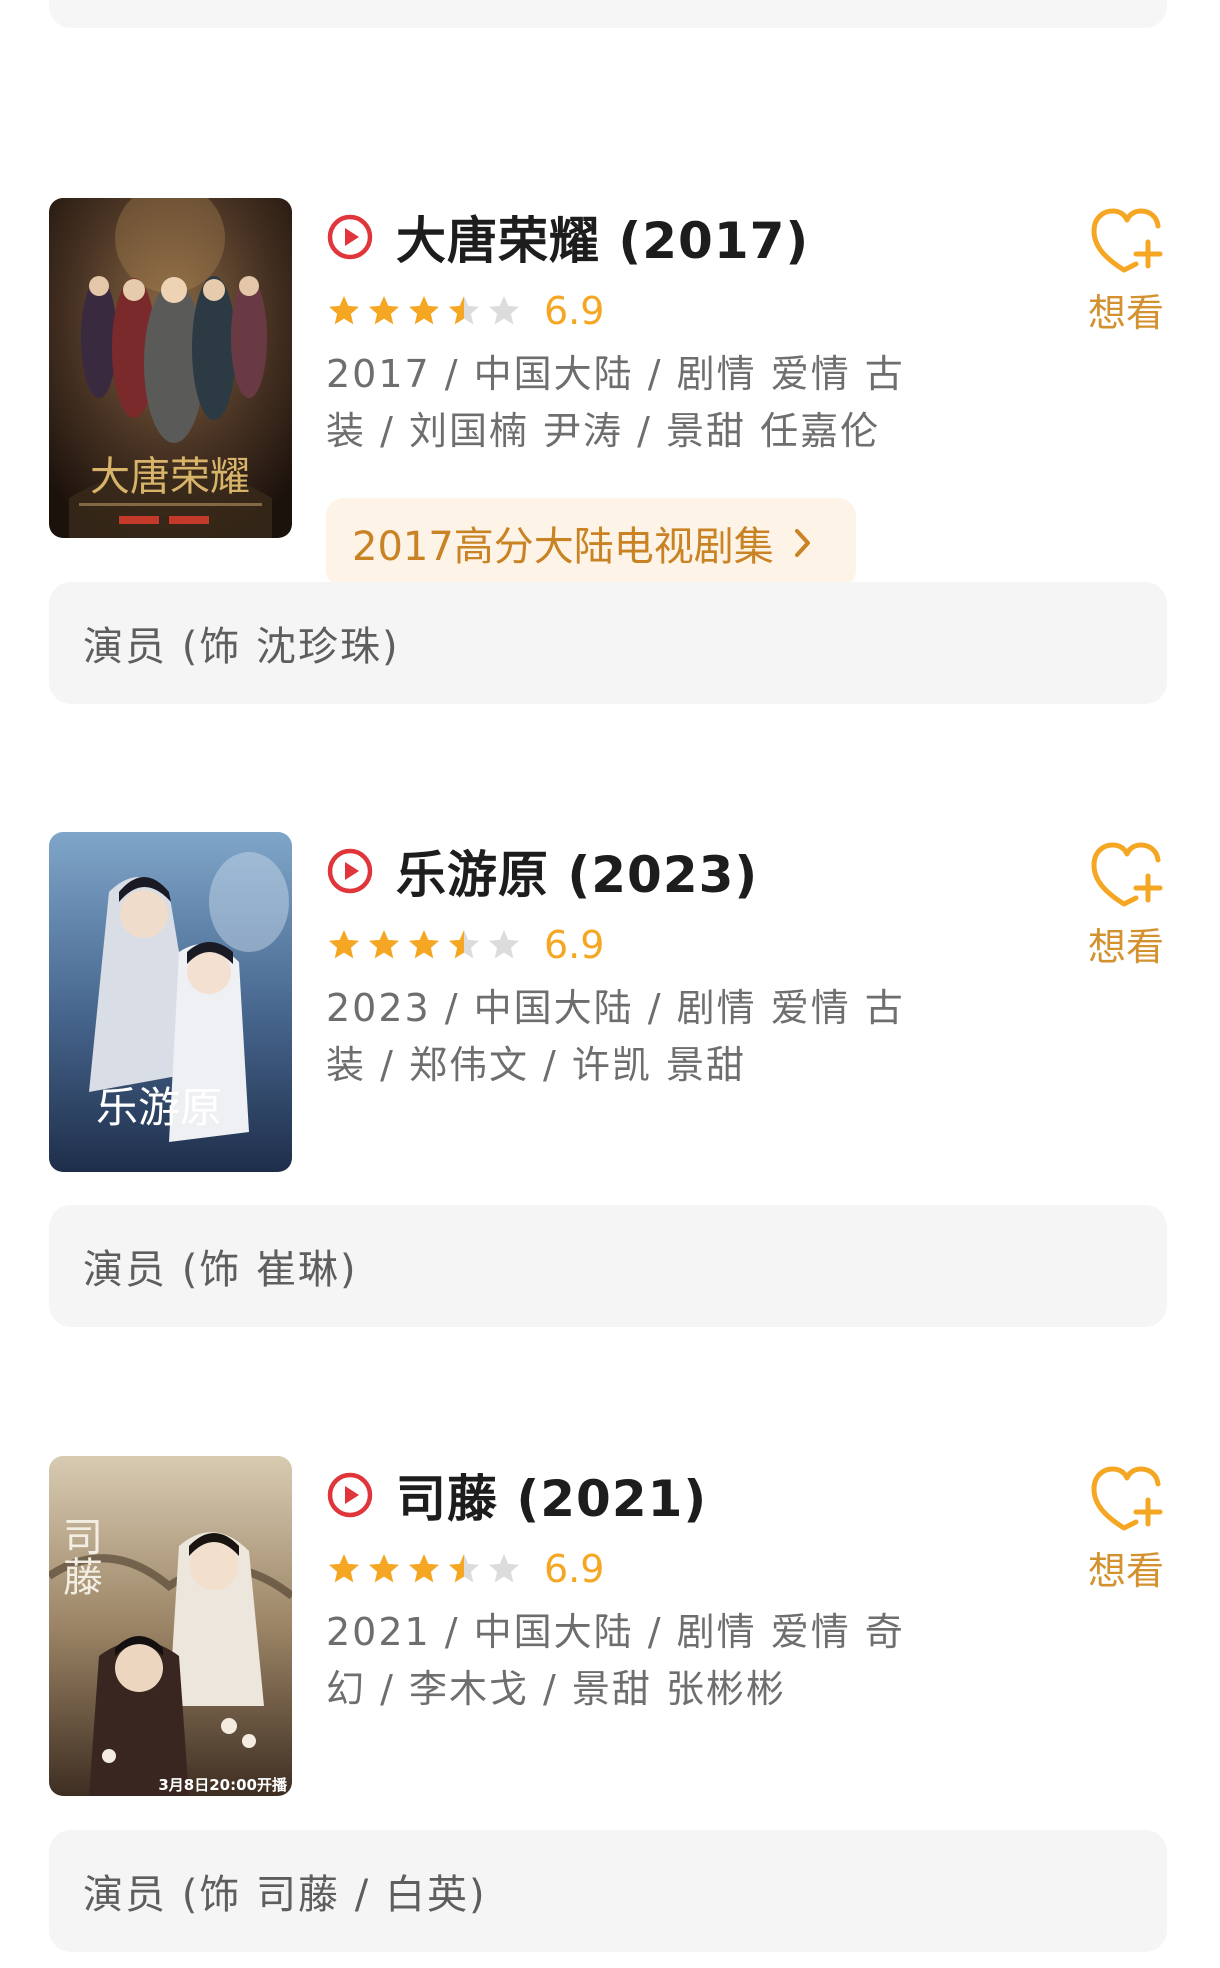  I want to click on movie-title: 司藤 (2021), so click(551, 1495).